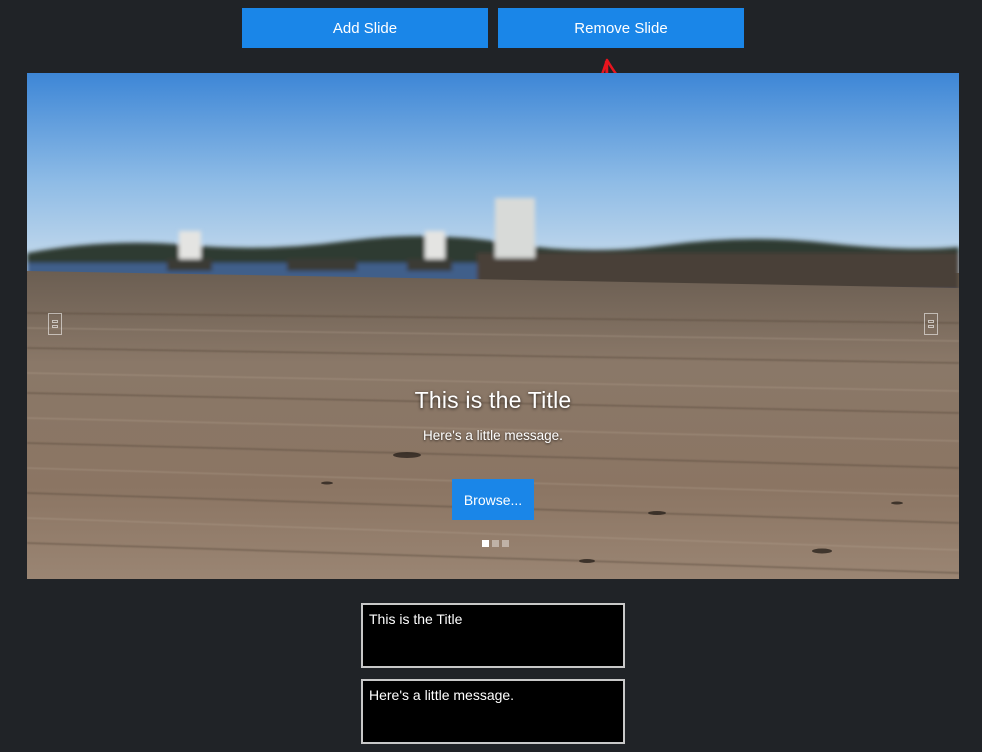 The image size is (982, 752). What do you see at coordinates (365, 28) in the screenshot?
I see `add-slide-button: Add Slide` at bounding box center [365, 28].